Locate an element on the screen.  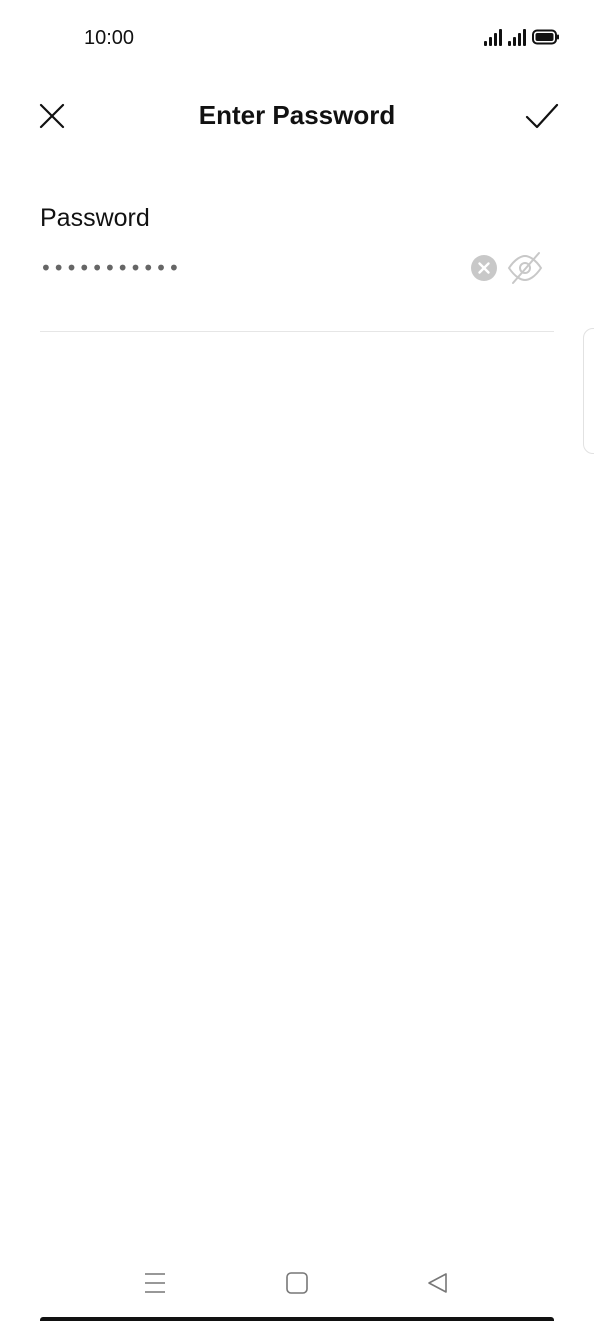
edge-panel-handle is located at coordinates (588, 391).